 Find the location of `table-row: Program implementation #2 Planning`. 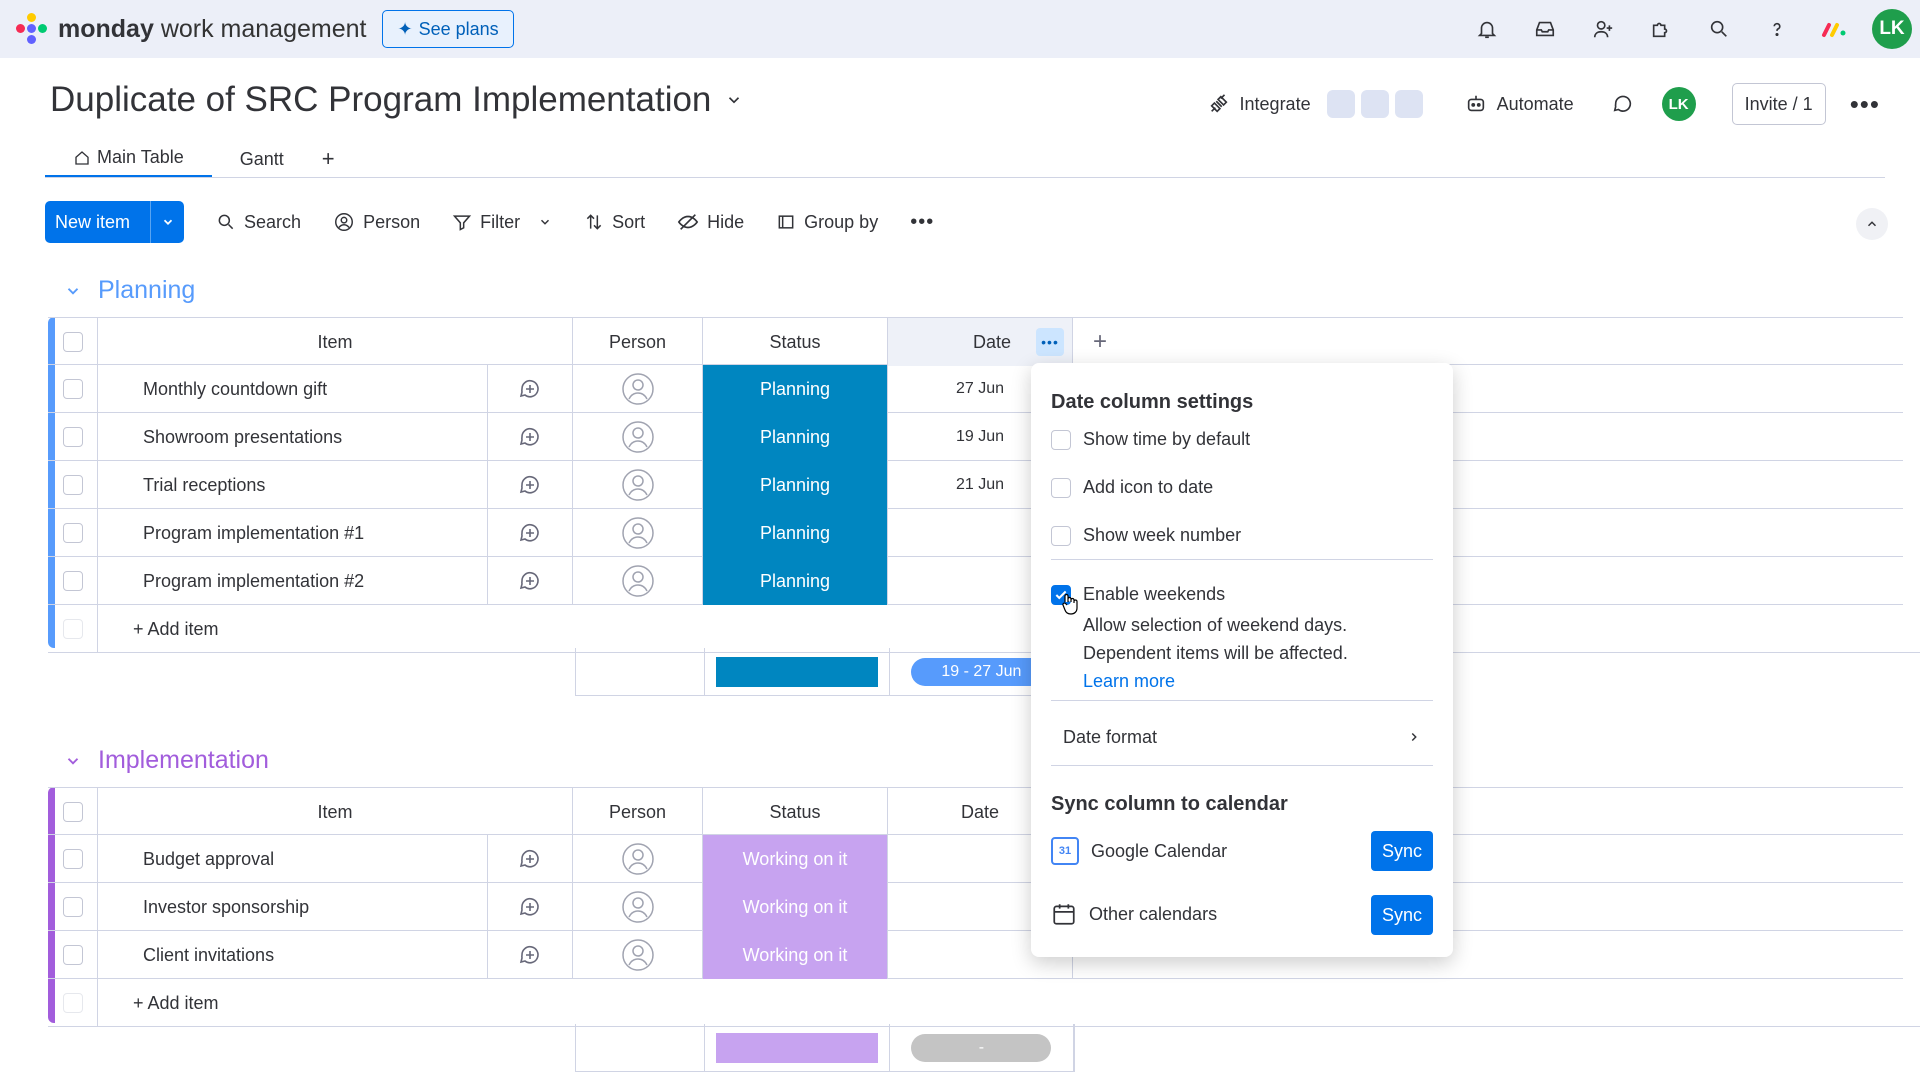

table-row: Program implementation #2 Planning is located at coordinates (975, 581).